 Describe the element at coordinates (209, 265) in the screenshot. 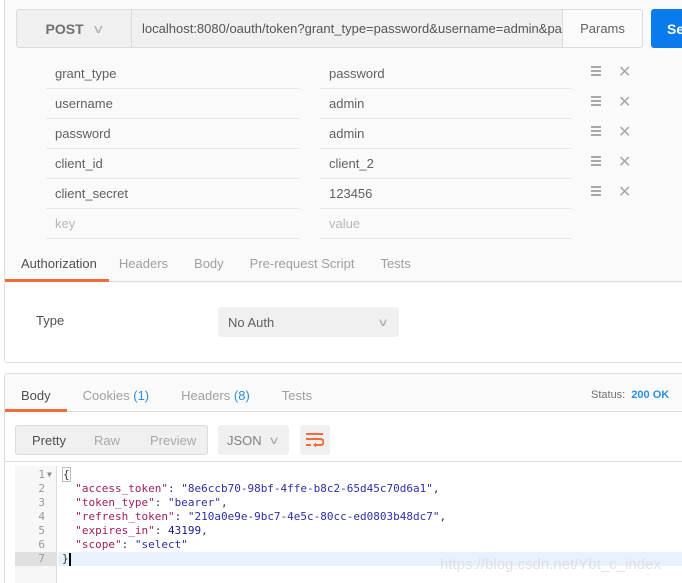

I see `tab-body: Body` at that location.